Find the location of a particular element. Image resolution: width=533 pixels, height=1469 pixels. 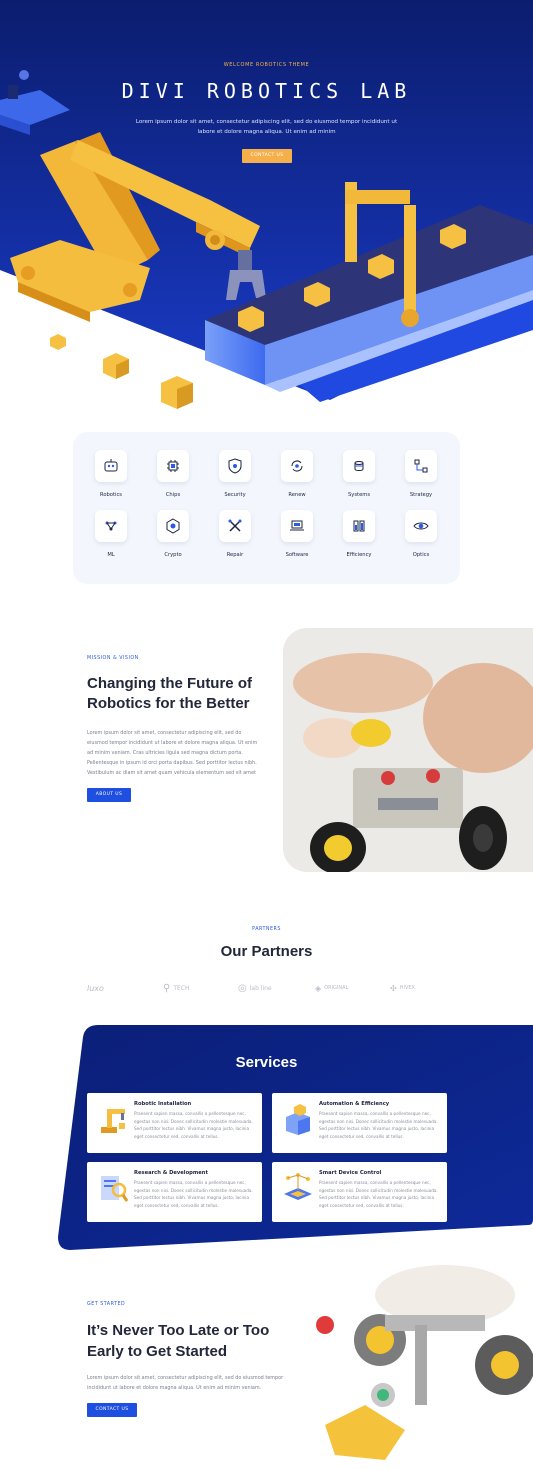

service-title: Robotic Installation is located at coordinates (163, 1104).